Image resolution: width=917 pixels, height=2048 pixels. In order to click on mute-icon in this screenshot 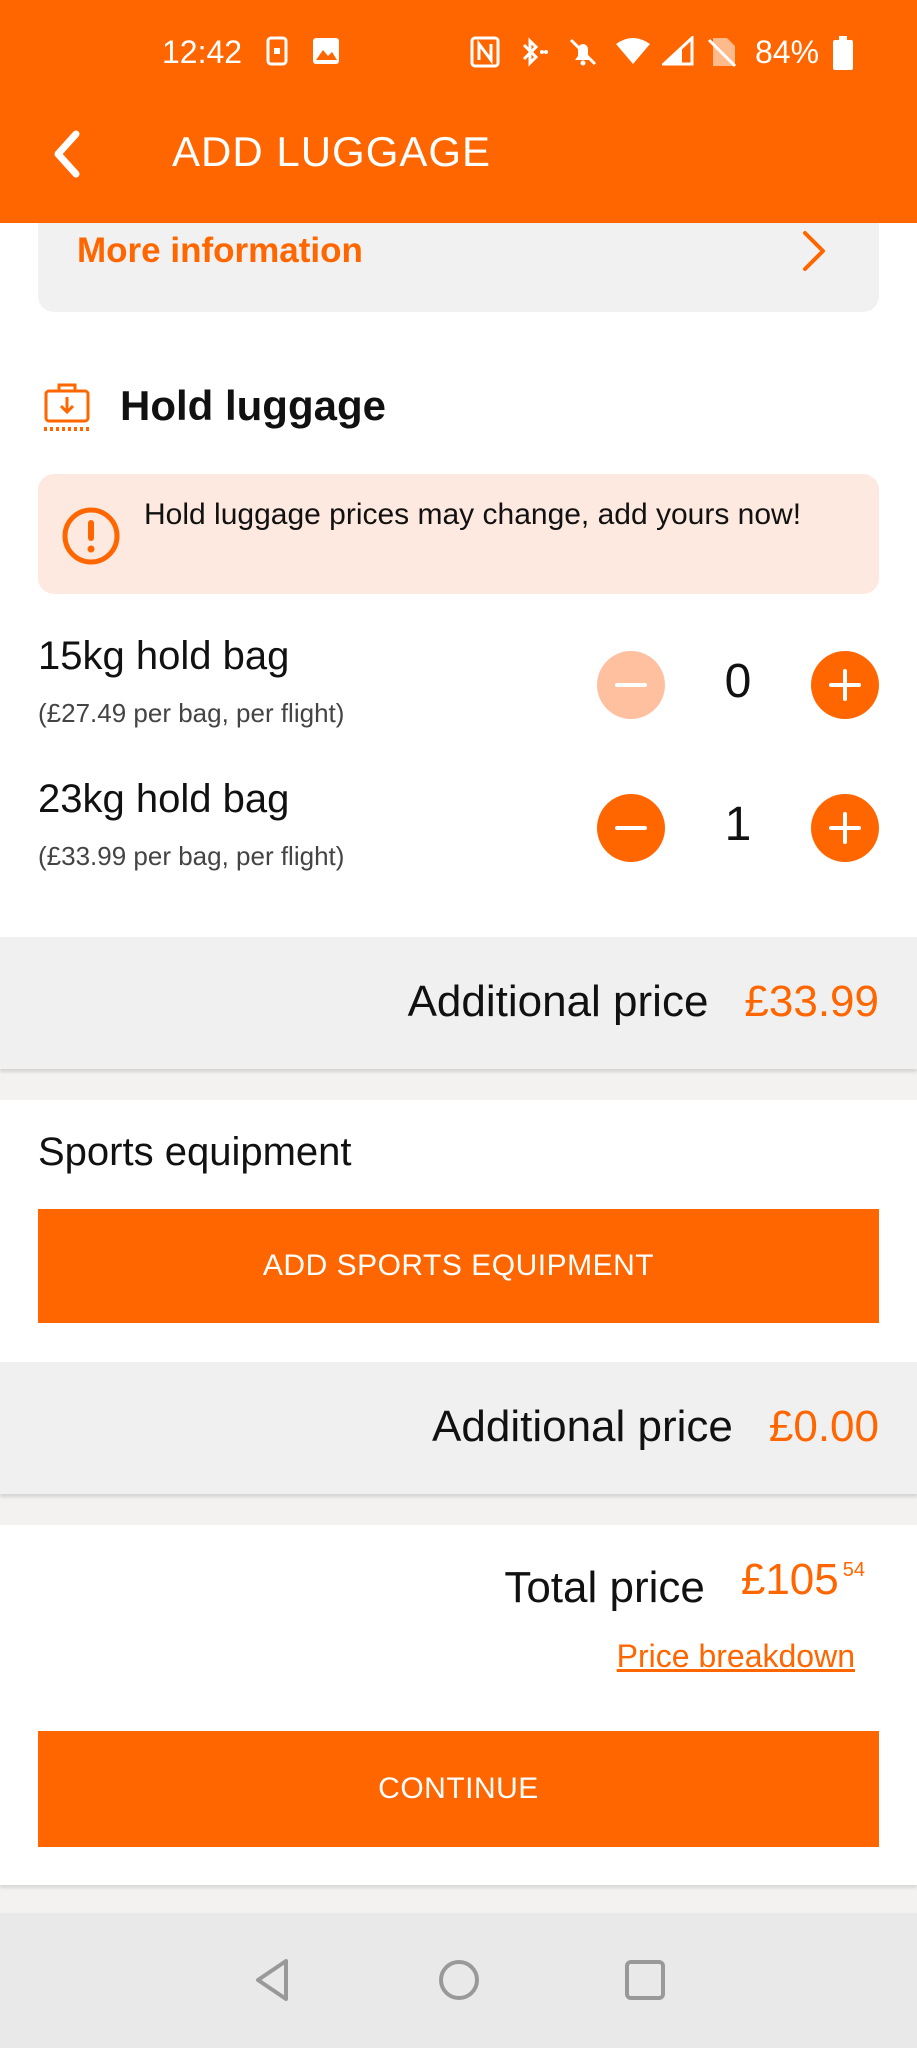, I will do `click(583, 52)`.